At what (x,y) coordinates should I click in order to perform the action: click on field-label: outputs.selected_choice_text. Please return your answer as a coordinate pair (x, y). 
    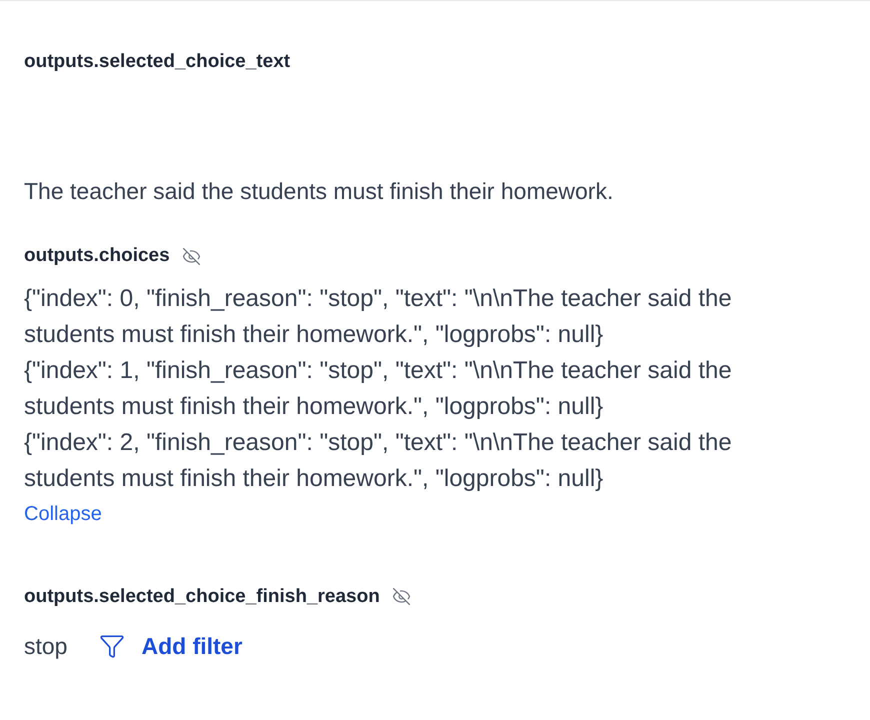
    Looking at the image, I should click on (157, 62).